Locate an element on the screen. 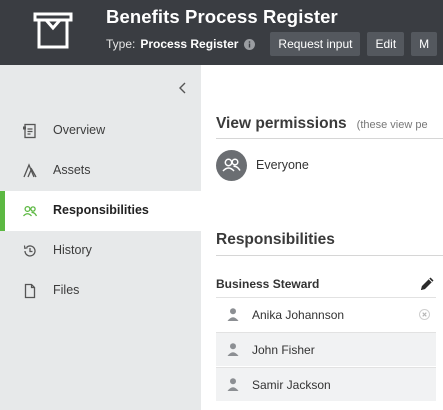  process-register-icon is located at coordinates (53, 30).